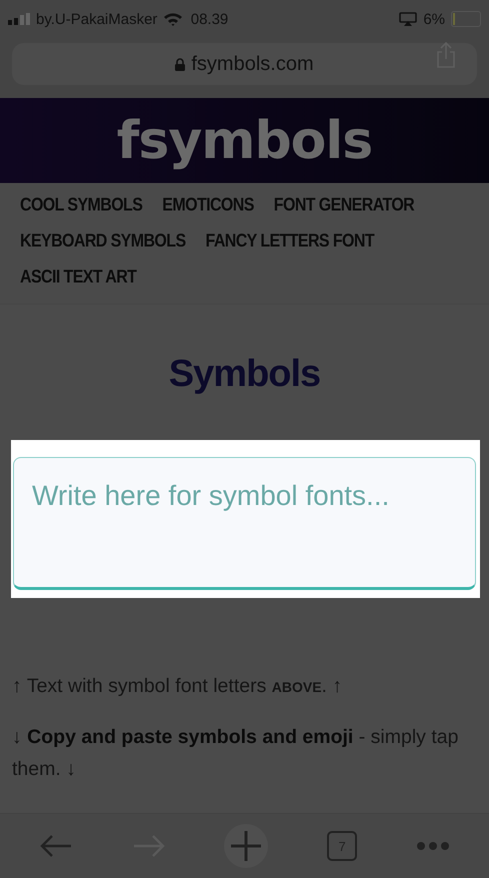 This screenshot has width=489, height=878. Describe the element at coordinates (446, 55) in the screenshot. I see `share-icon` at that location.